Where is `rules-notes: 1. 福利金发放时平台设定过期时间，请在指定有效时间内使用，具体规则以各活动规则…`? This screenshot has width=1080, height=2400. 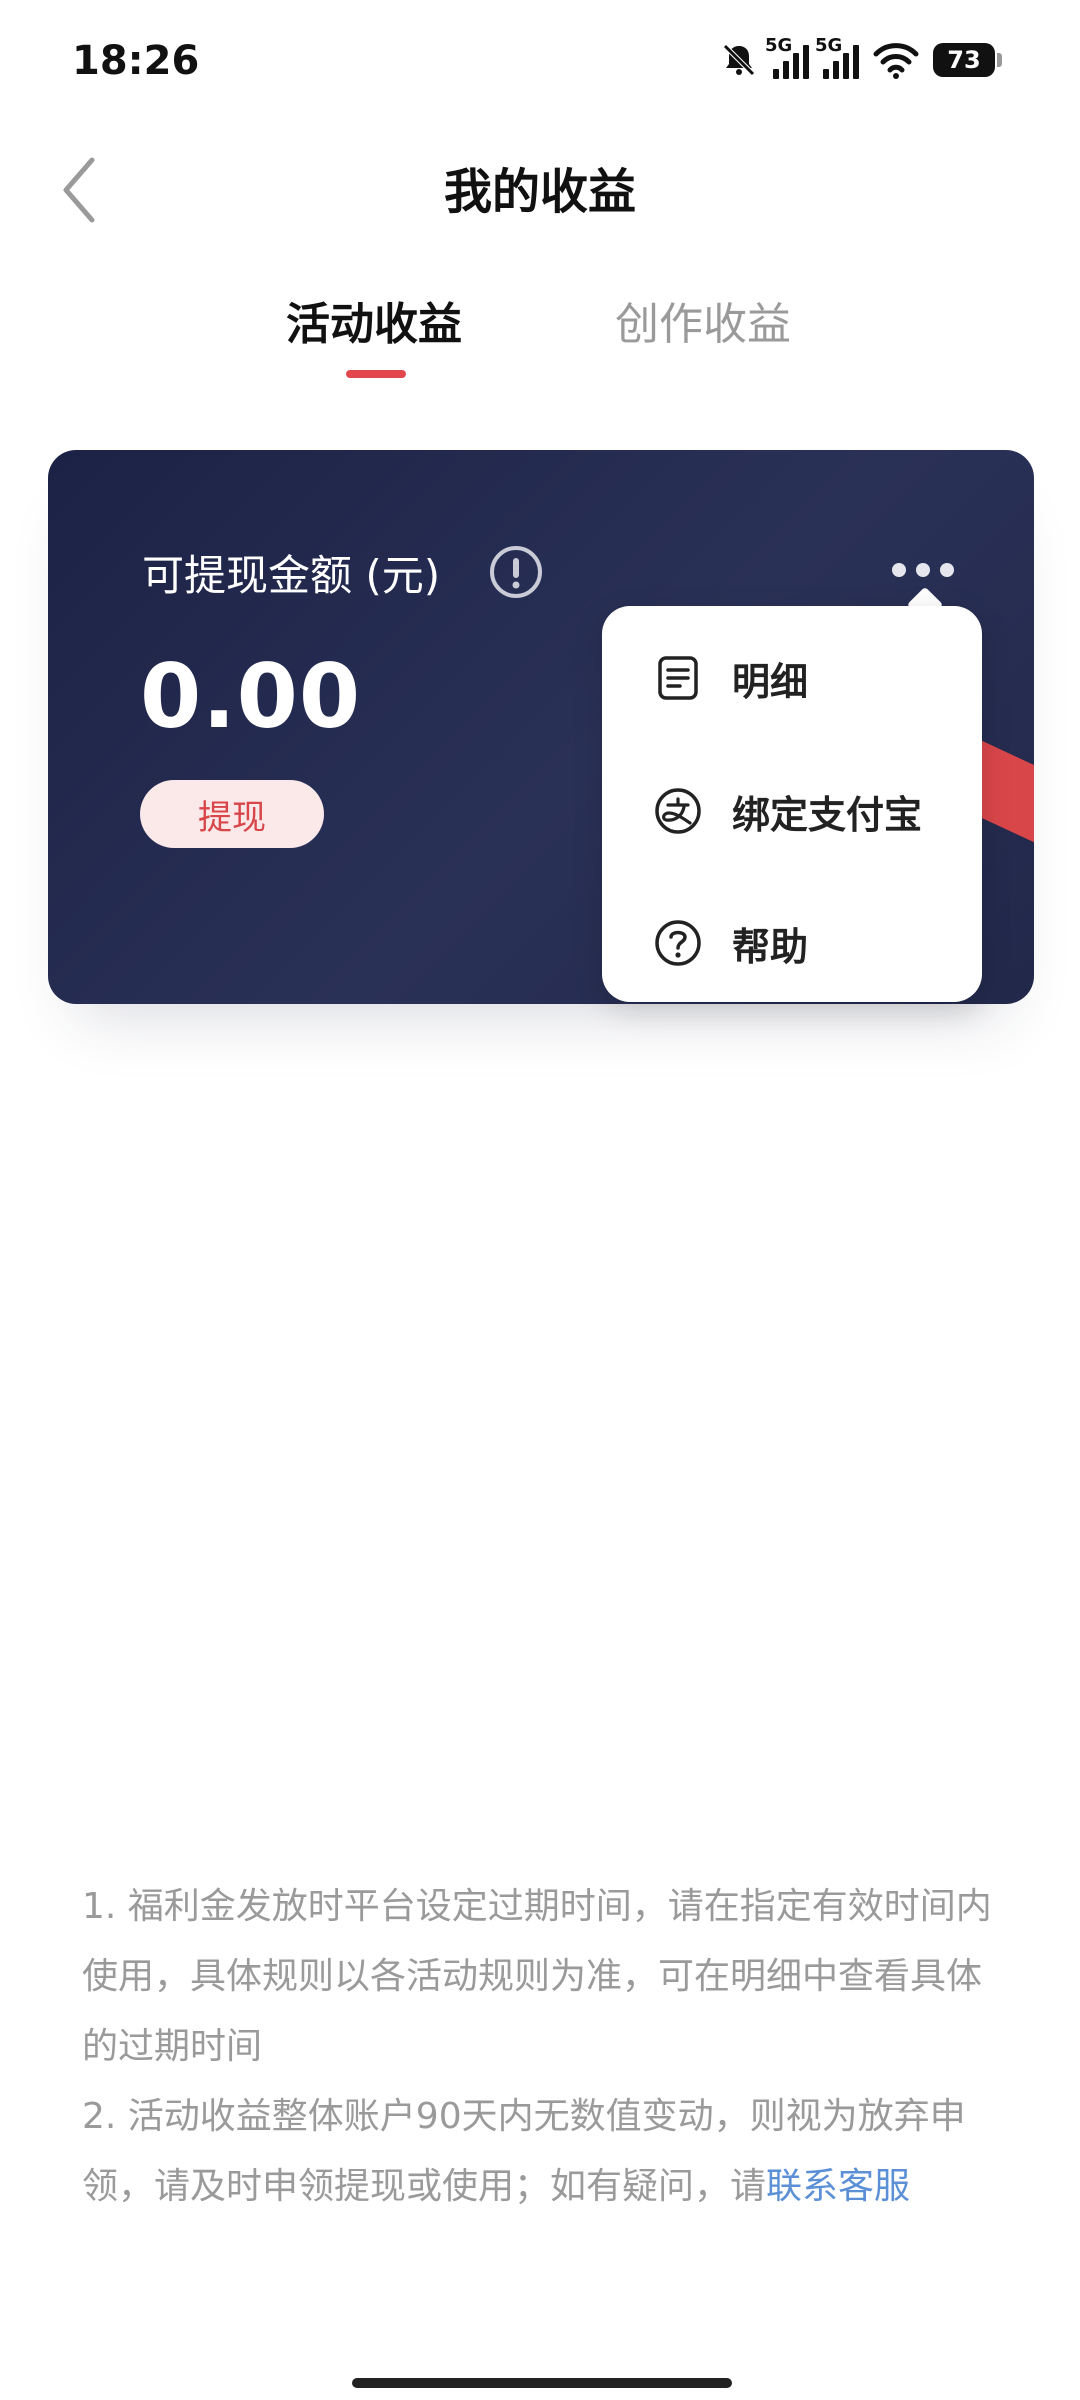
rules-notes: 1. 福利金发放时平台设定过期时间，请在指定有效时间内使用，具体规则以各活动规则… is located at coordinates (547, 2047).